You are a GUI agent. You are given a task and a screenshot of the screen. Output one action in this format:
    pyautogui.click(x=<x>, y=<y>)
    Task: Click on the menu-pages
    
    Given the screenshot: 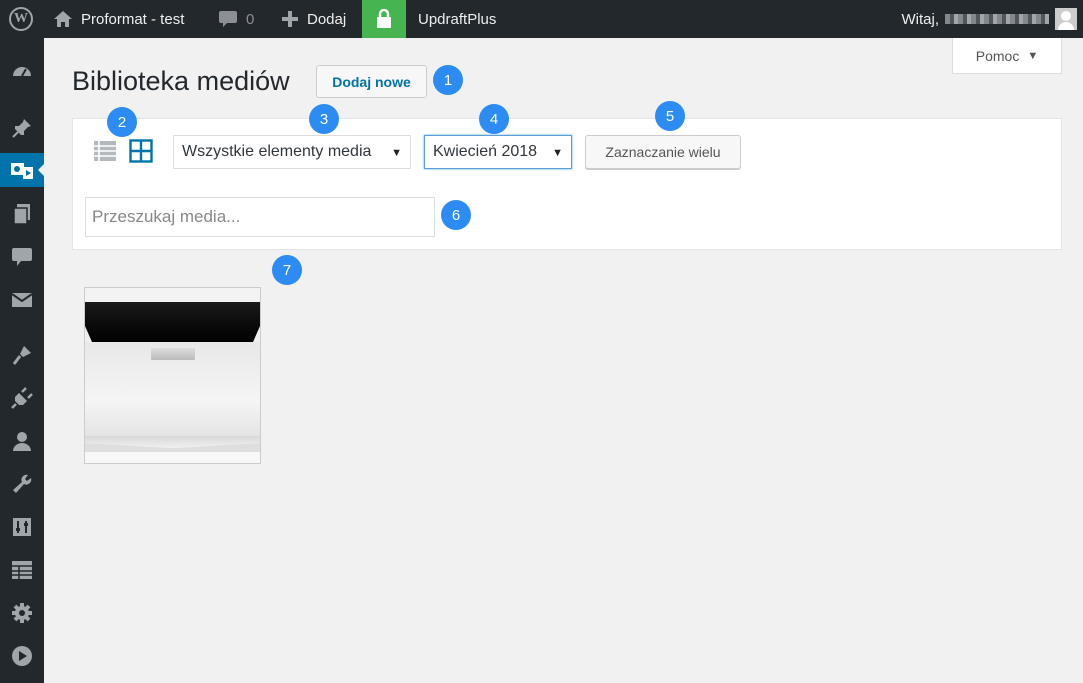 What is the action you would take?
    pyautogui.click(x=22, y=214)
    